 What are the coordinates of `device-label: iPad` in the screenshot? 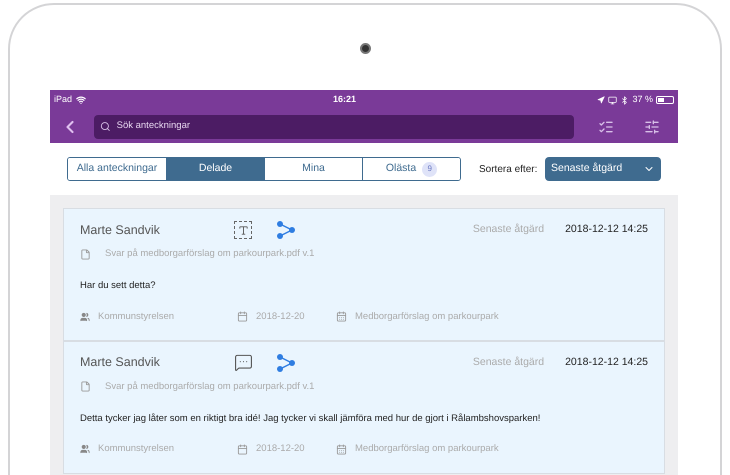 It's located at (63, 99).